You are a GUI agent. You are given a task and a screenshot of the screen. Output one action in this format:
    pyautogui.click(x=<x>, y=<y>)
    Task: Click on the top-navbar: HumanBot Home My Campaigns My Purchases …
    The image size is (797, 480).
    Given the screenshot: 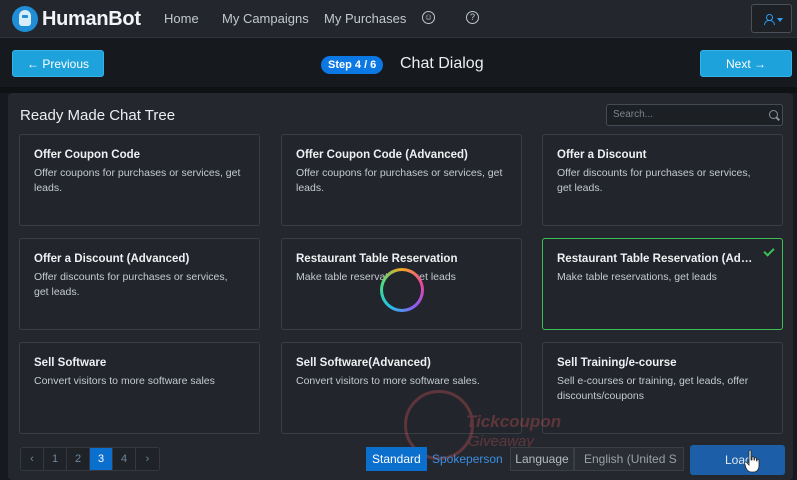 What is the action you would take?
    pyautogui.click(x=398, y=19)
    